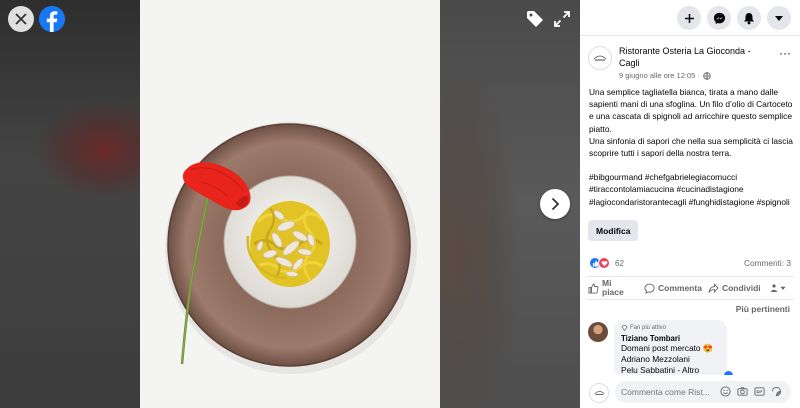 Image resolution: width=800 pixels, height=408 pixels. I want to click on love-reaction-icon, so click(604, 263).